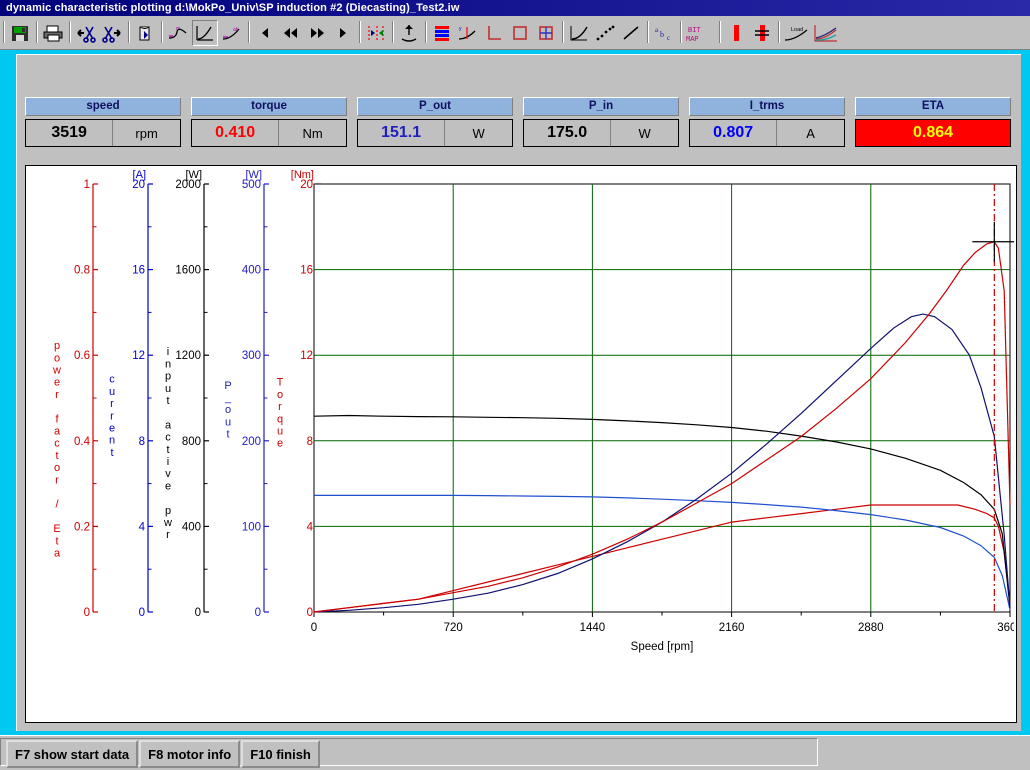 The image size is (1030, 770). What do you see at coordinates (409, 32) in the screenshot?
I see `anchor-icon` at bounding box center [409, 32].